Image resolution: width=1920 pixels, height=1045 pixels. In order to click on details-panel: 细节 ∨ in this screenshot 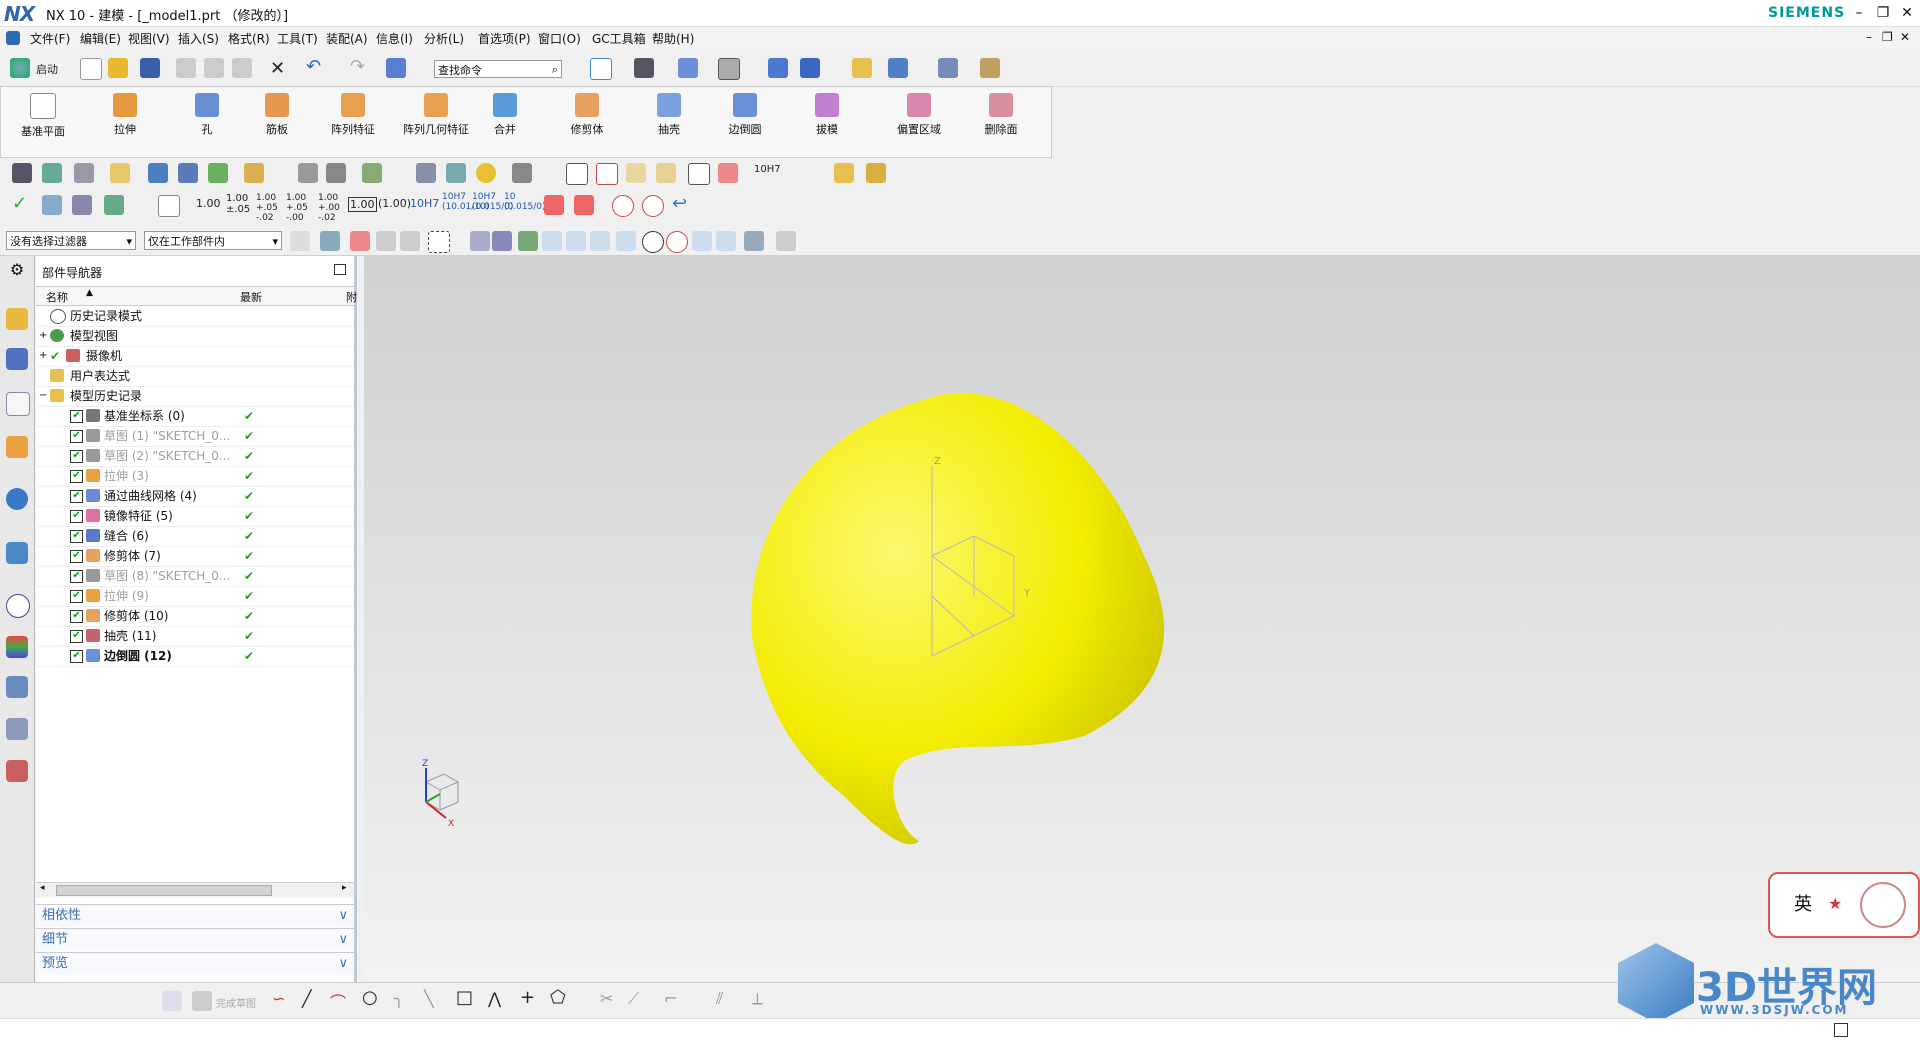, I will do `click(195, 939)`.